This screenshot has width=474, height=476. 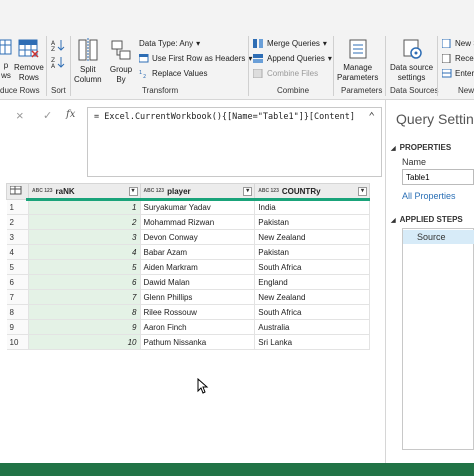 What do you see at coordinates (17, 327) in the screenshot?
I see `row-number: 9` at bounding box center [17, 327].